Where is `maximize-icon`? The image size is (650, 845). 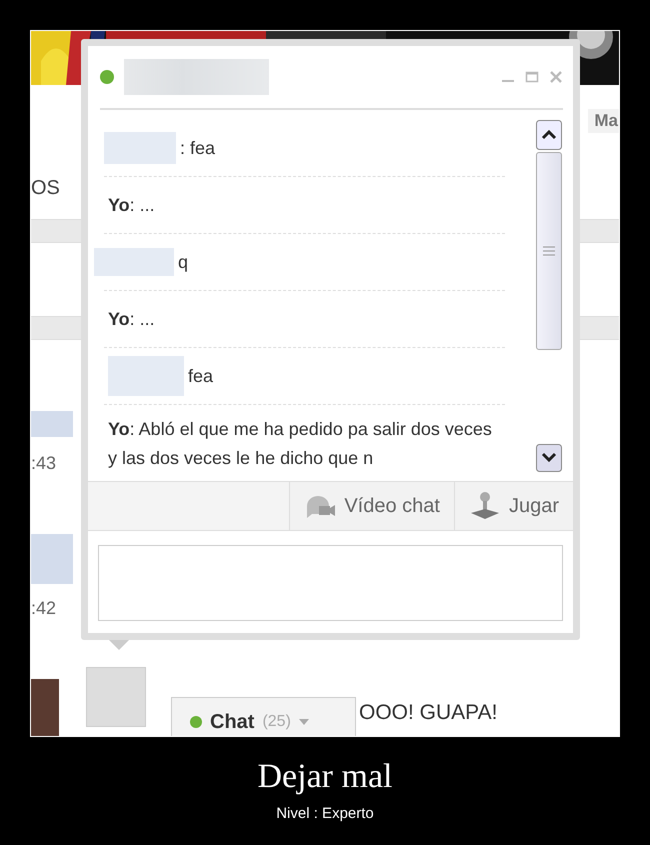
maximize-icon is located at coordinates (532, 77).